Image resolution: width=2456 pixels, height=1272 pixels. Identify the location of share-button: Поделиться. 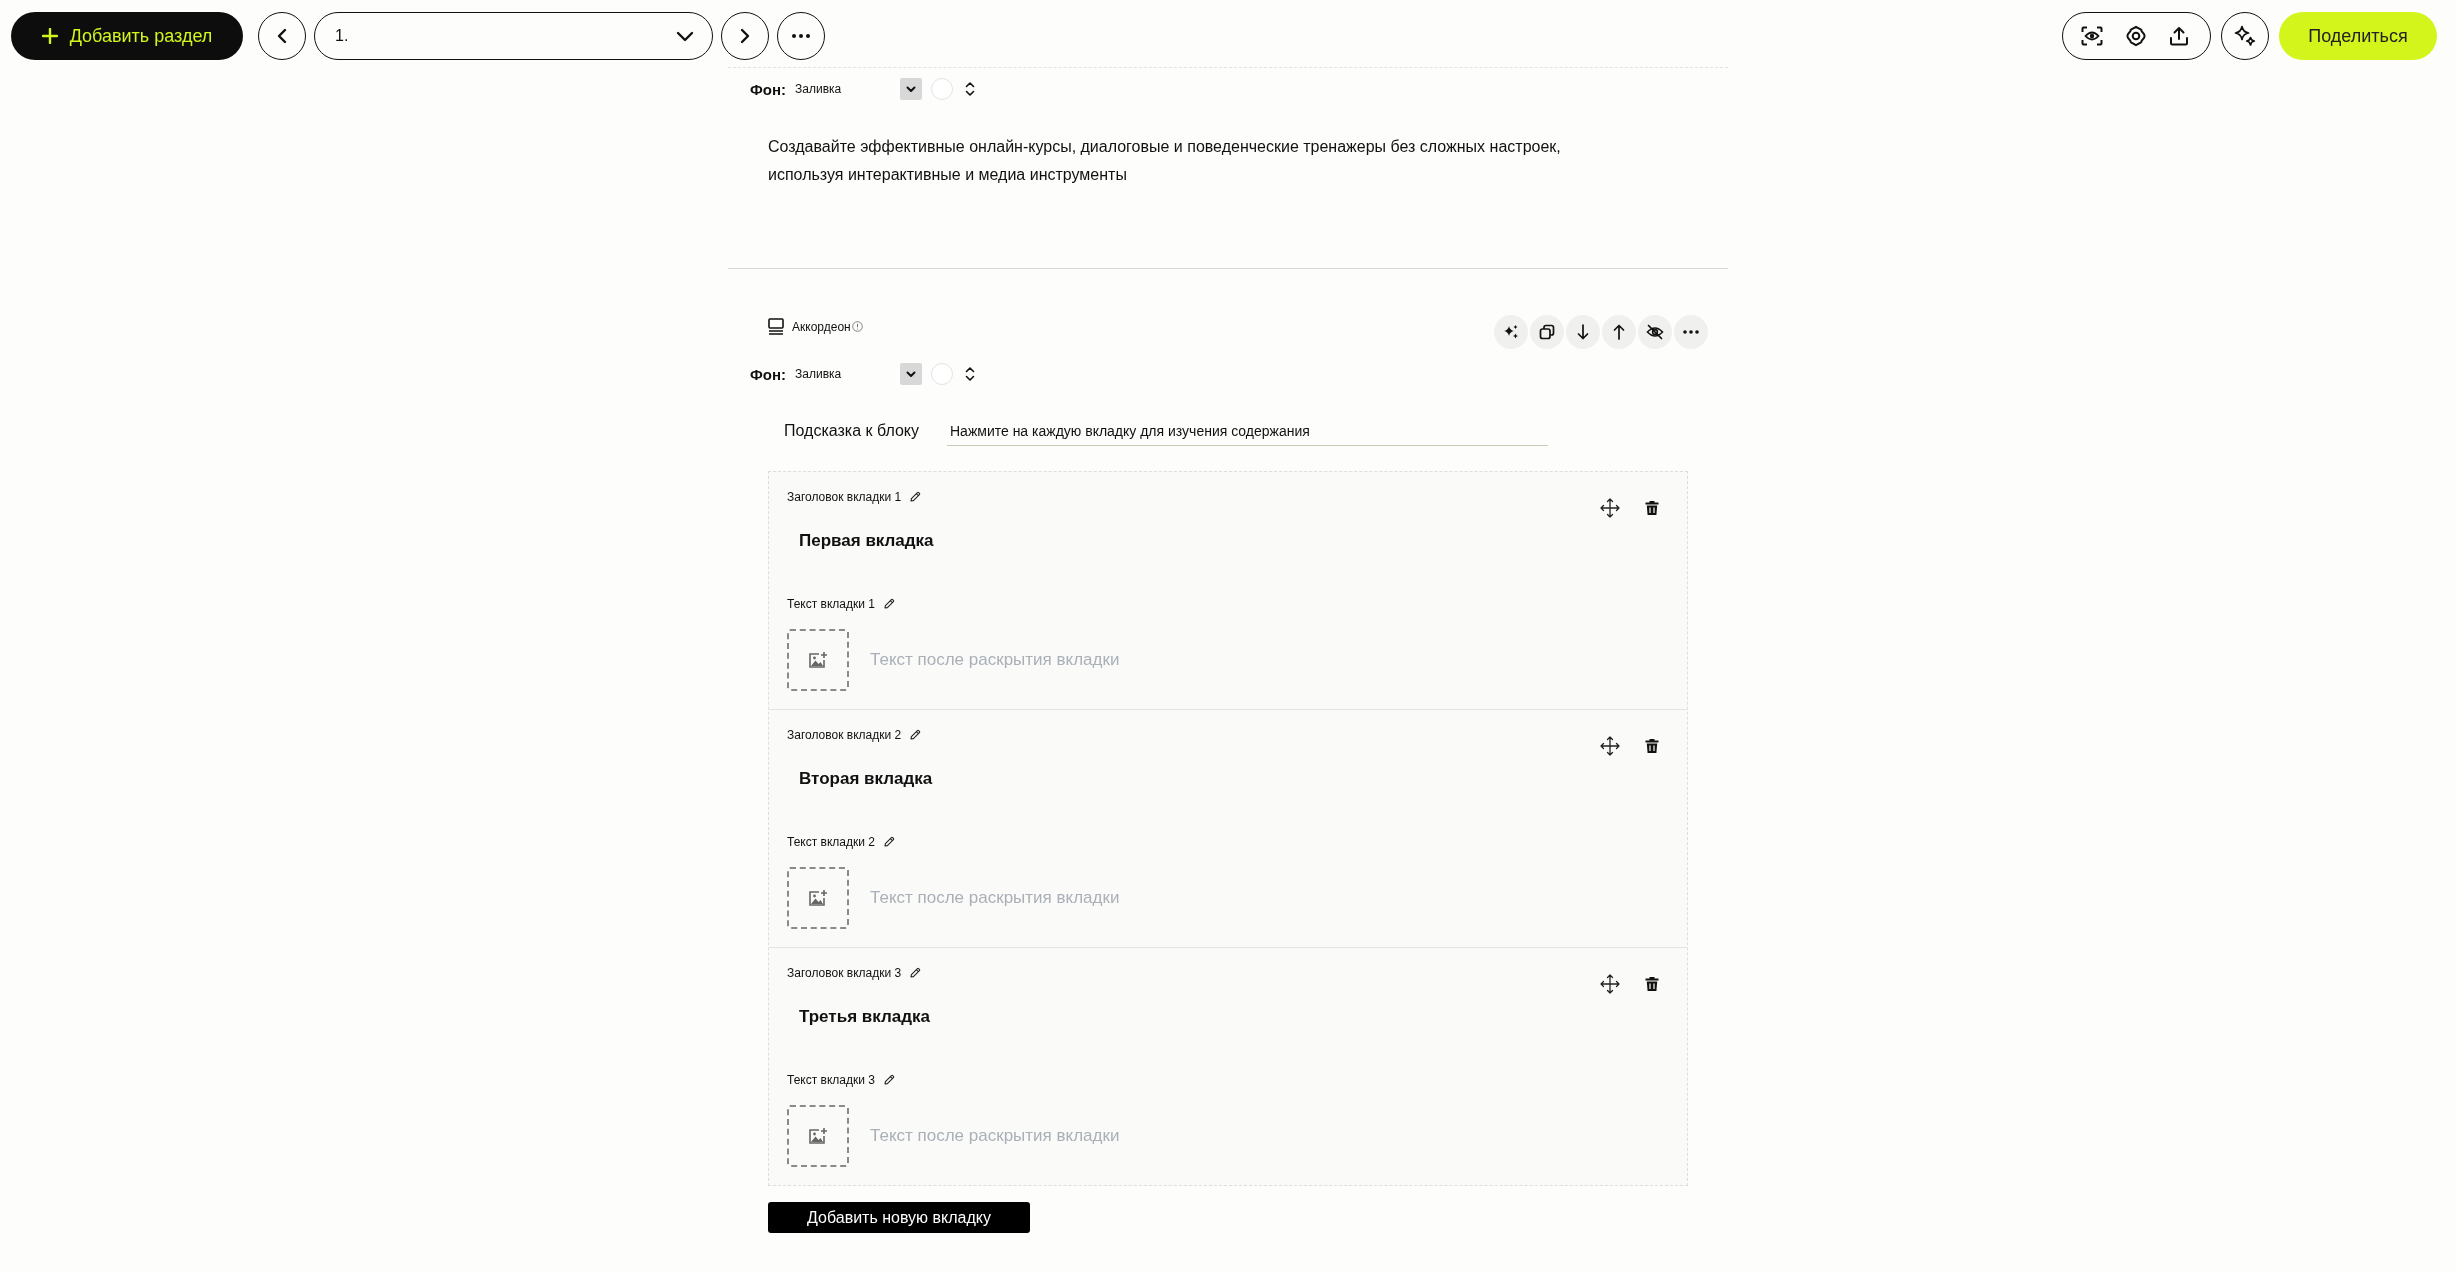
(2358, 36).